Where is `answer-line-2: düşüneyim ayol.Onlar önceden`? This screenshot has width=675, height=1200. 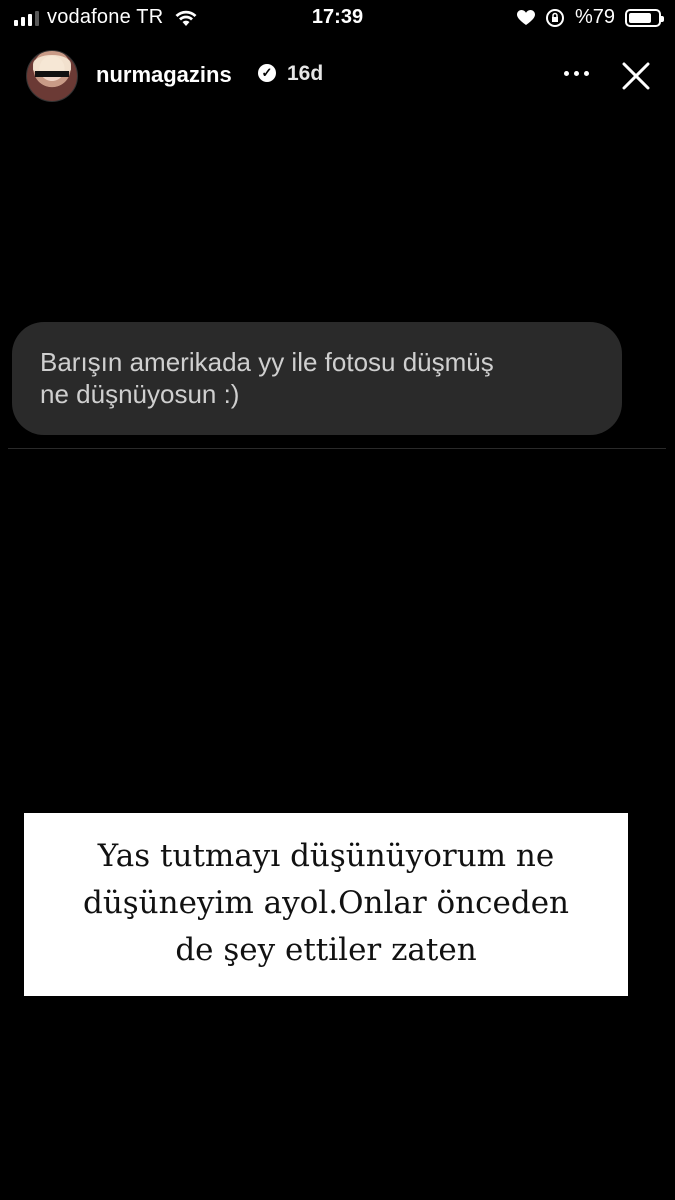 answer-line-2: düşüneyim ayol.Onlar önceden is located at coordinates (326, 903).